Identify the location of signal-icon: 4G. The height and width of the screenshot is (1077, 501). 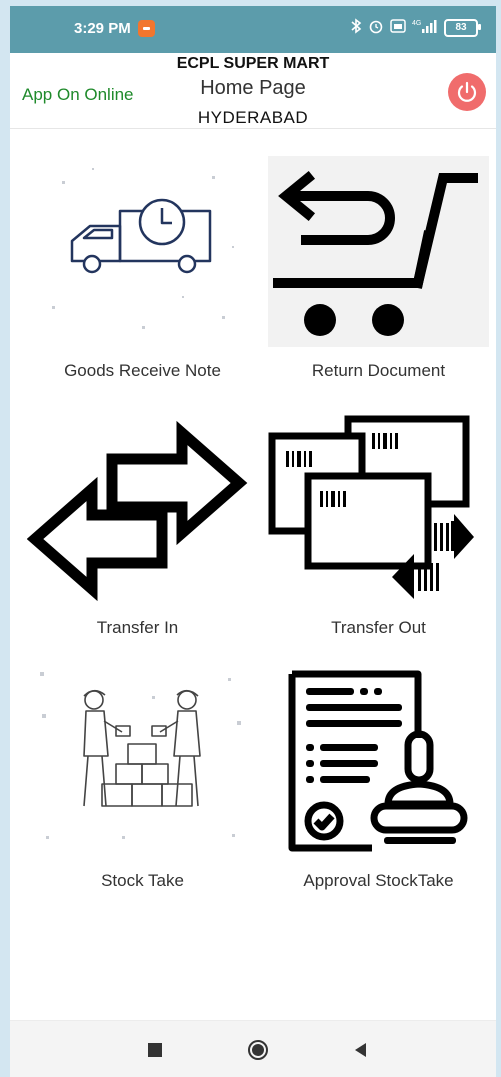
(425, 27).